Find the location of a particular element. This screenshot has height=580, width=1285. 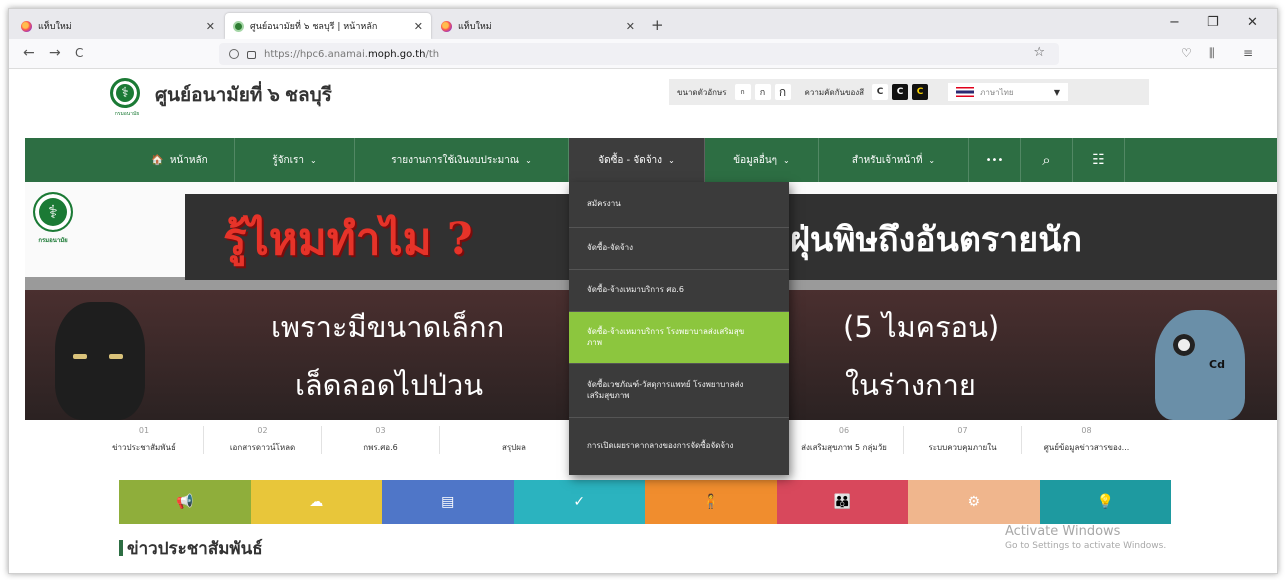

quicklink-07: 07 ระบบควบคุมภายใน is located at coordinates (962, 440).